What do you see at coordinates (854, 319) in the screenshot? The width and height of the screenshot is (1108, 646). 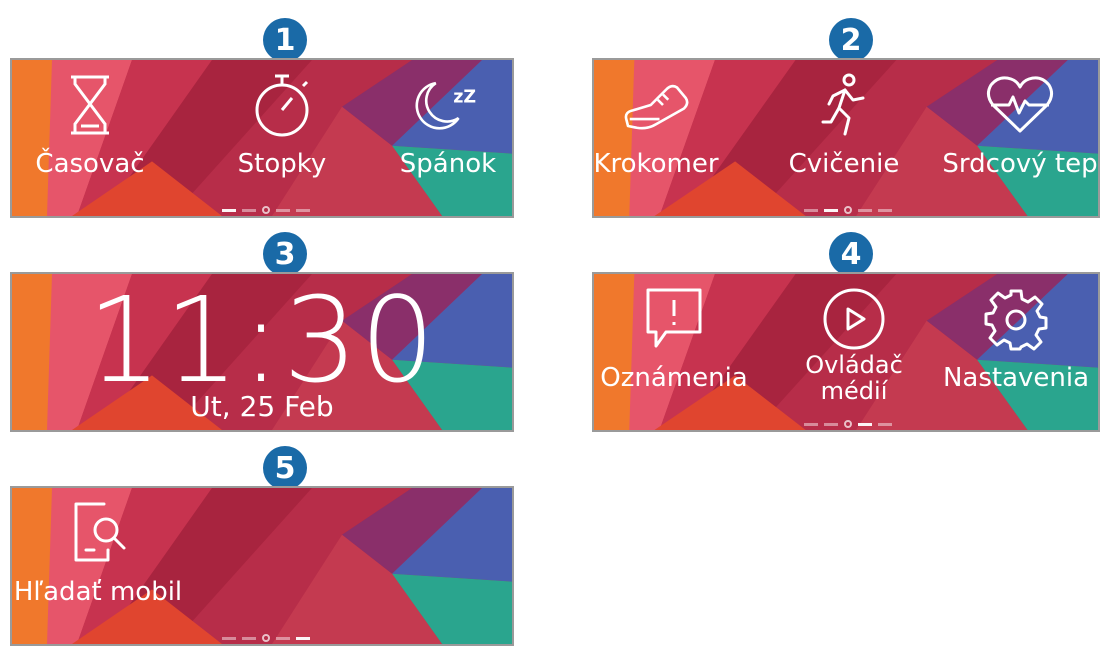 I see `play-icon` at bounding box center [854, 319].